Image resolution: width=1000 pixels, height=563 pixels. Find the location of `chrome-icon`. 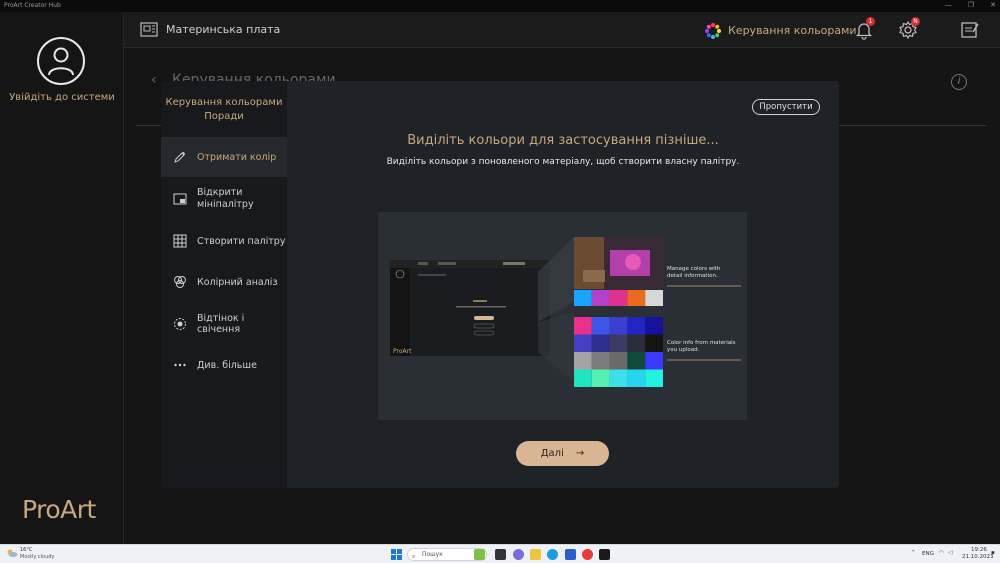

chrome-icon is located at coordinates (587, 554).